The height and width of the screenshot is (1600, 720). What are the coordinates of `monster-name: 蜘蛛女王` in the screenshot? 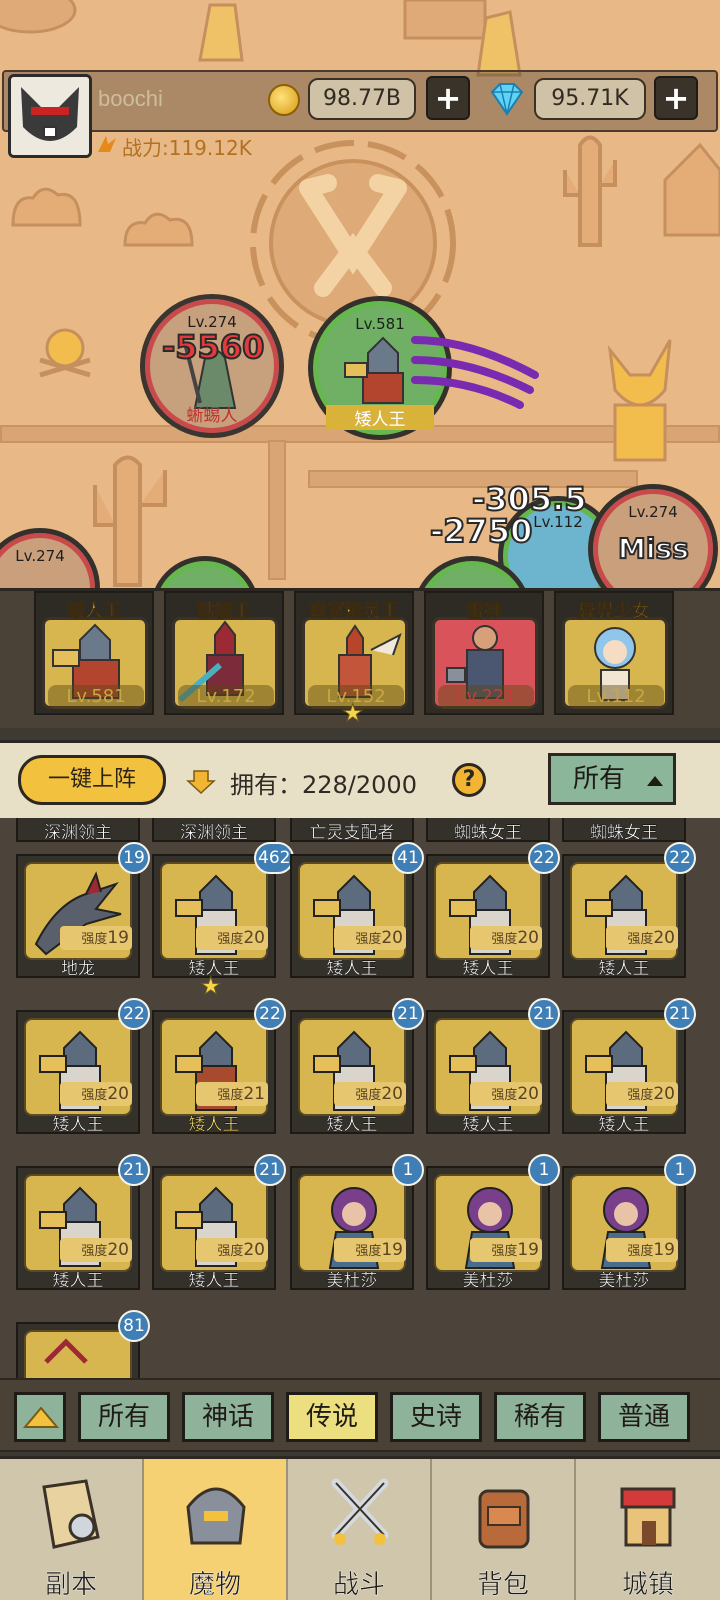 It's located at (488, 833).